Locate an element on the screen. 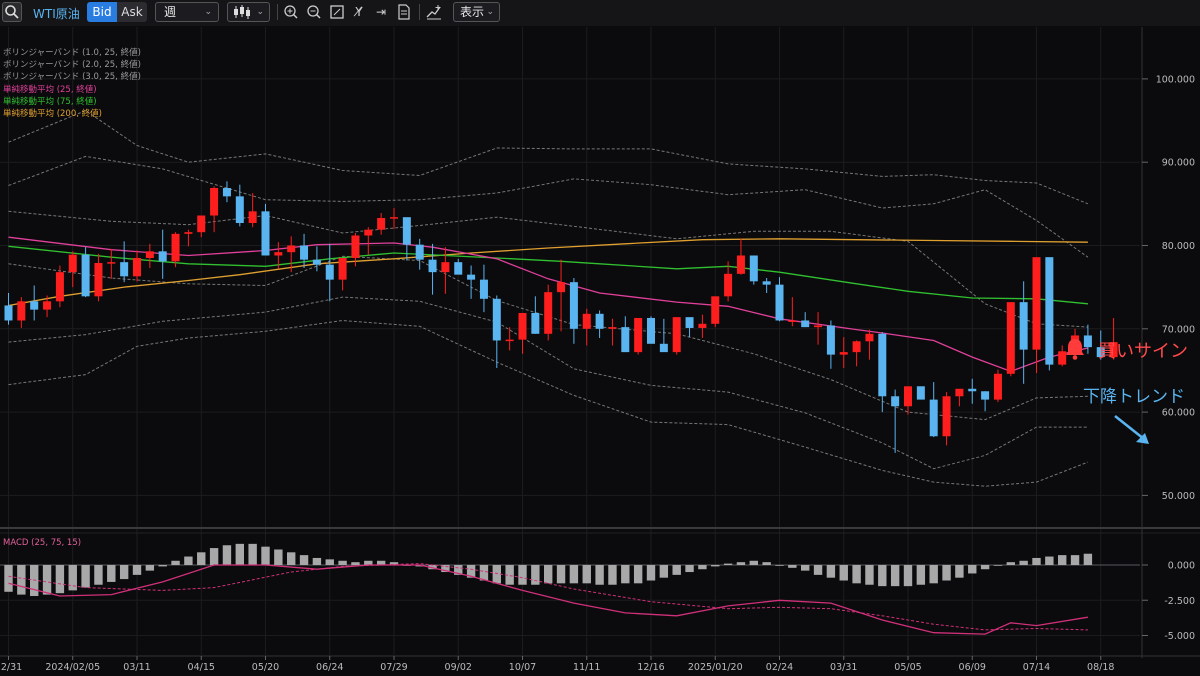 This screenshot has height=676, width=1200. document-icon is located at coordinates (404, 12).